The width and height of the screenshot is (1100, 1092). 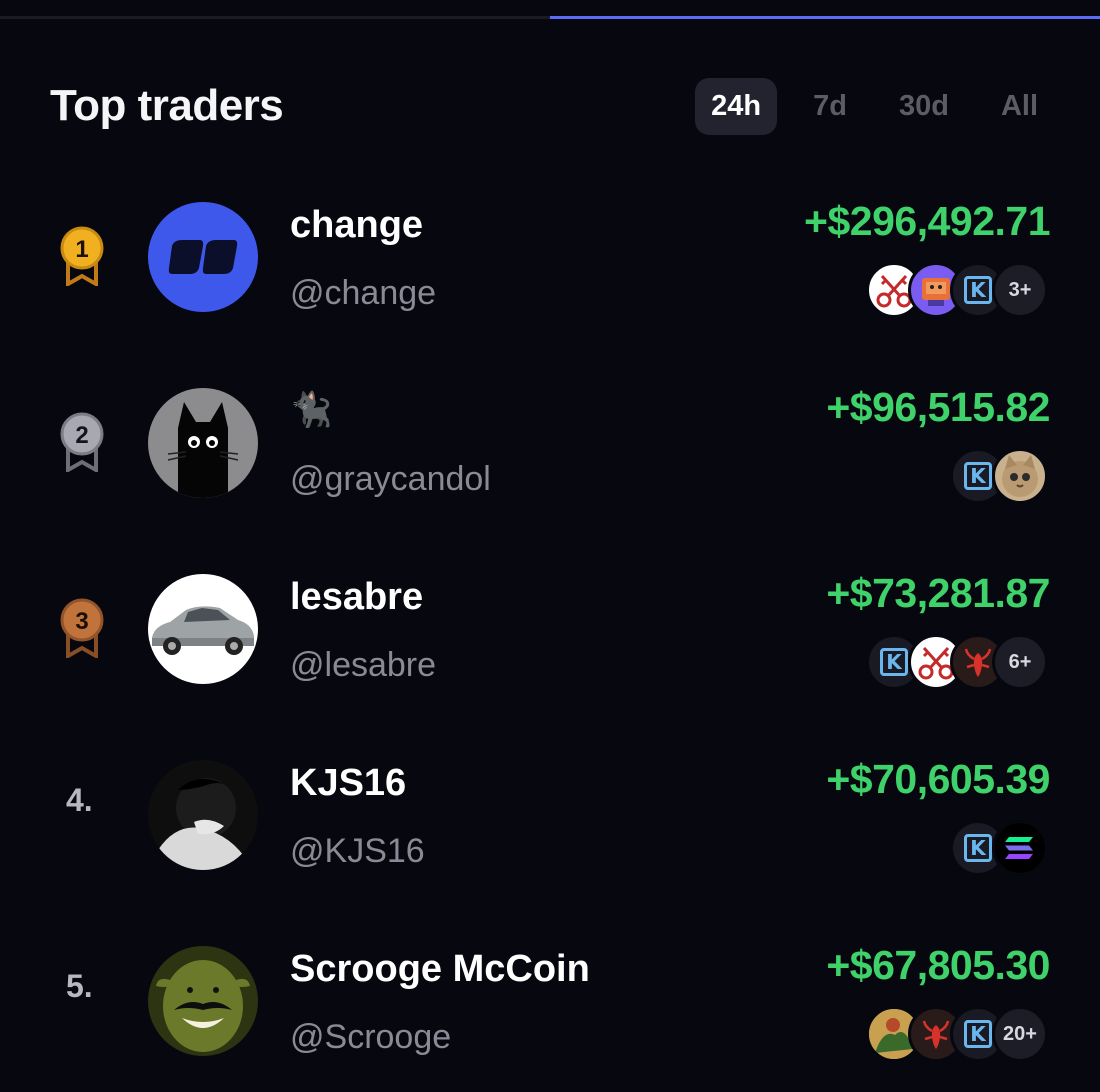 I want to click on trader-name: change, so click(x=357, y=225).